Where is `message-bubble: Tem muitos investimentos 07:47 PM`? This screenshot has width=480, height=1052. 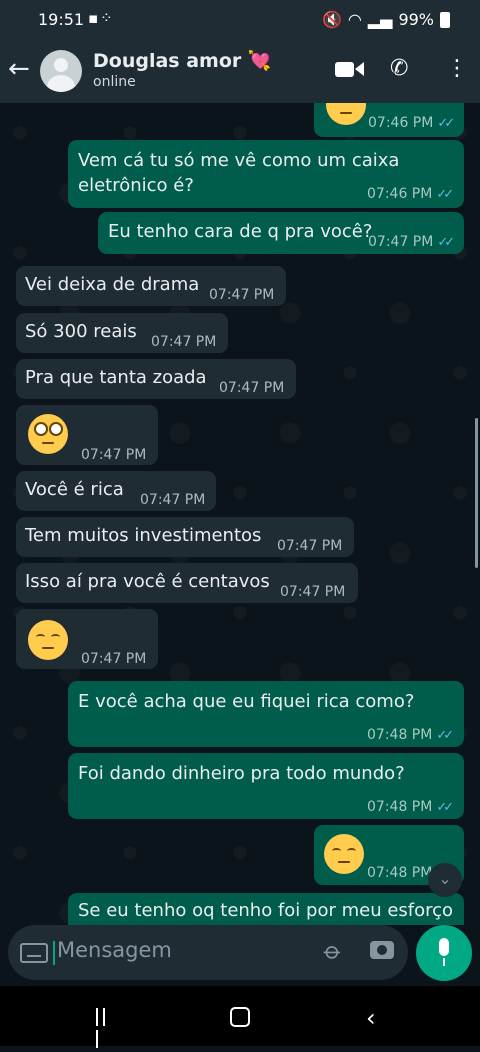 message-bubble: Tem muitos investimentos 07:47 PM is located at coordinates (185, 537).